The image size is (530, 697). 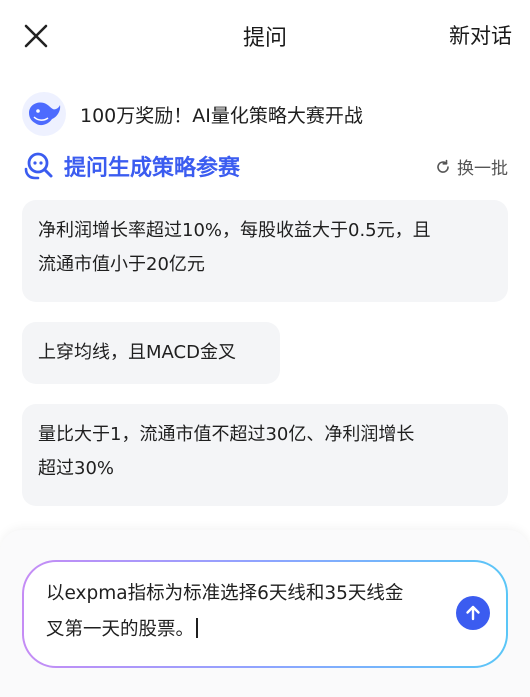 I want to click on arrow-up-icon, so click(x=473, y=613).